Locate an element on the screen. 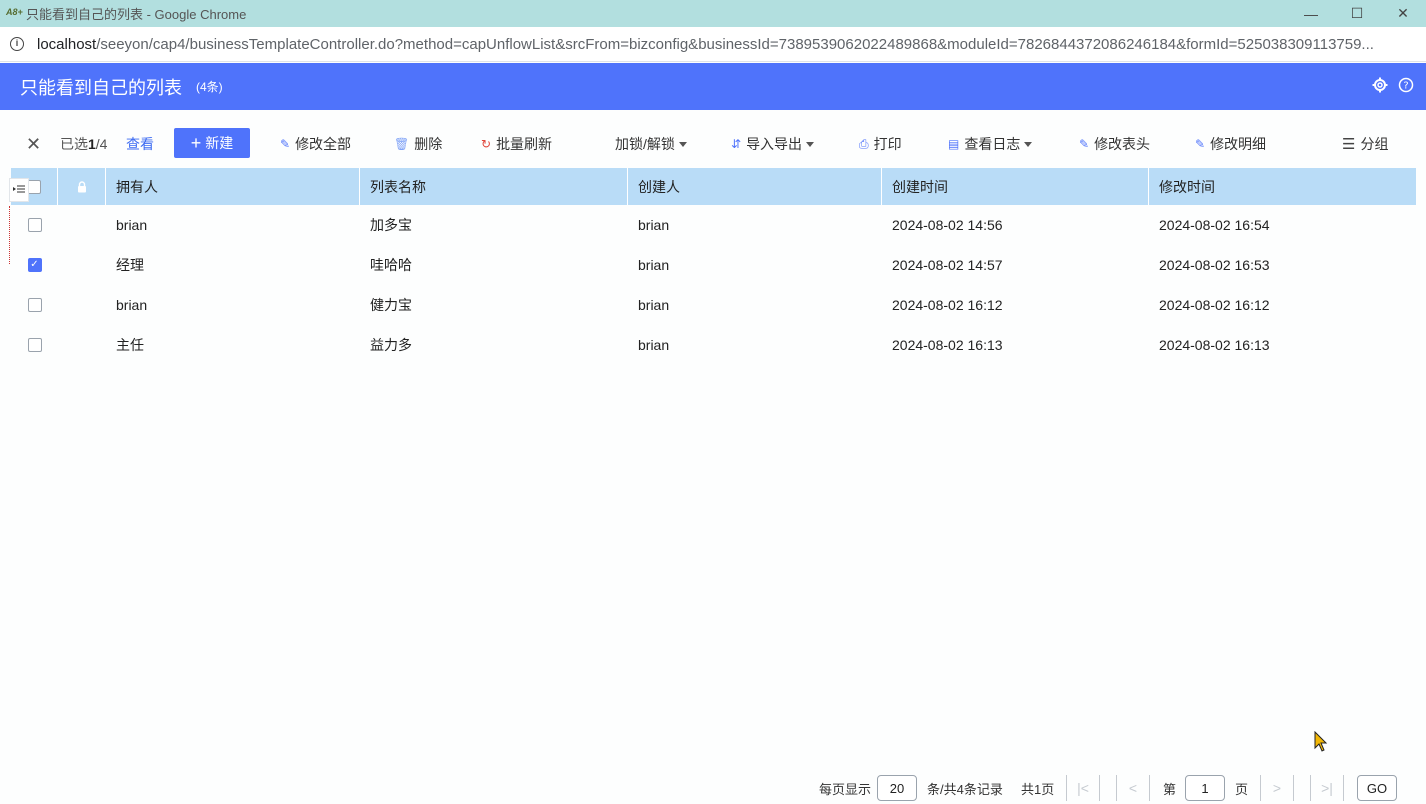  page-title: 只能看到自己的列表 is located at coordinates (101, 87).